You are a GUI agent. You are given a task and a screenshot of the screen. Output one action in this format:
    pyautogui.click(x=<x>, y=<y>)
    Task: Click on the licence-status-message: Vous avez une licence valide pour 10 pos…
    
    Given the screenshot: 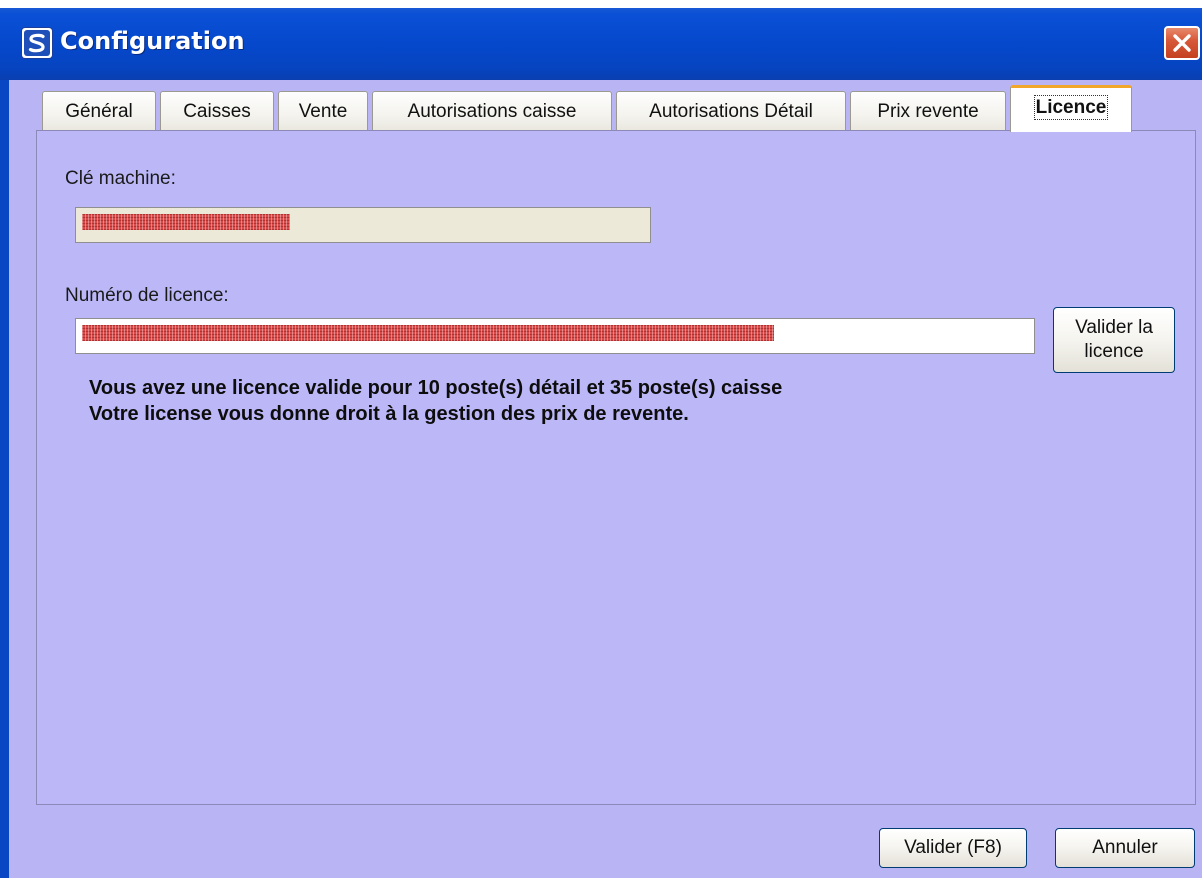 What is the action you would take?
    pyautogui.click(x=436, y=388)
    